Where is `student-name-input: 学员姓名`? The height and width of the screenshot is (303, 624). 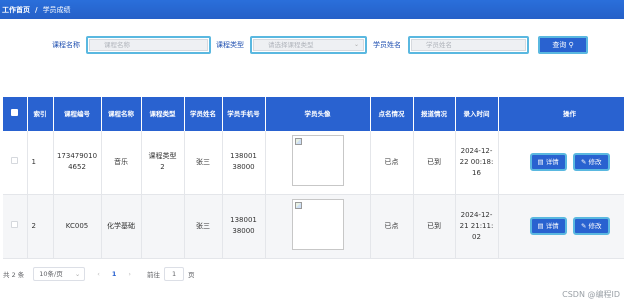
student-name-input: 学员姓名 is located at coordinates (468, 45).